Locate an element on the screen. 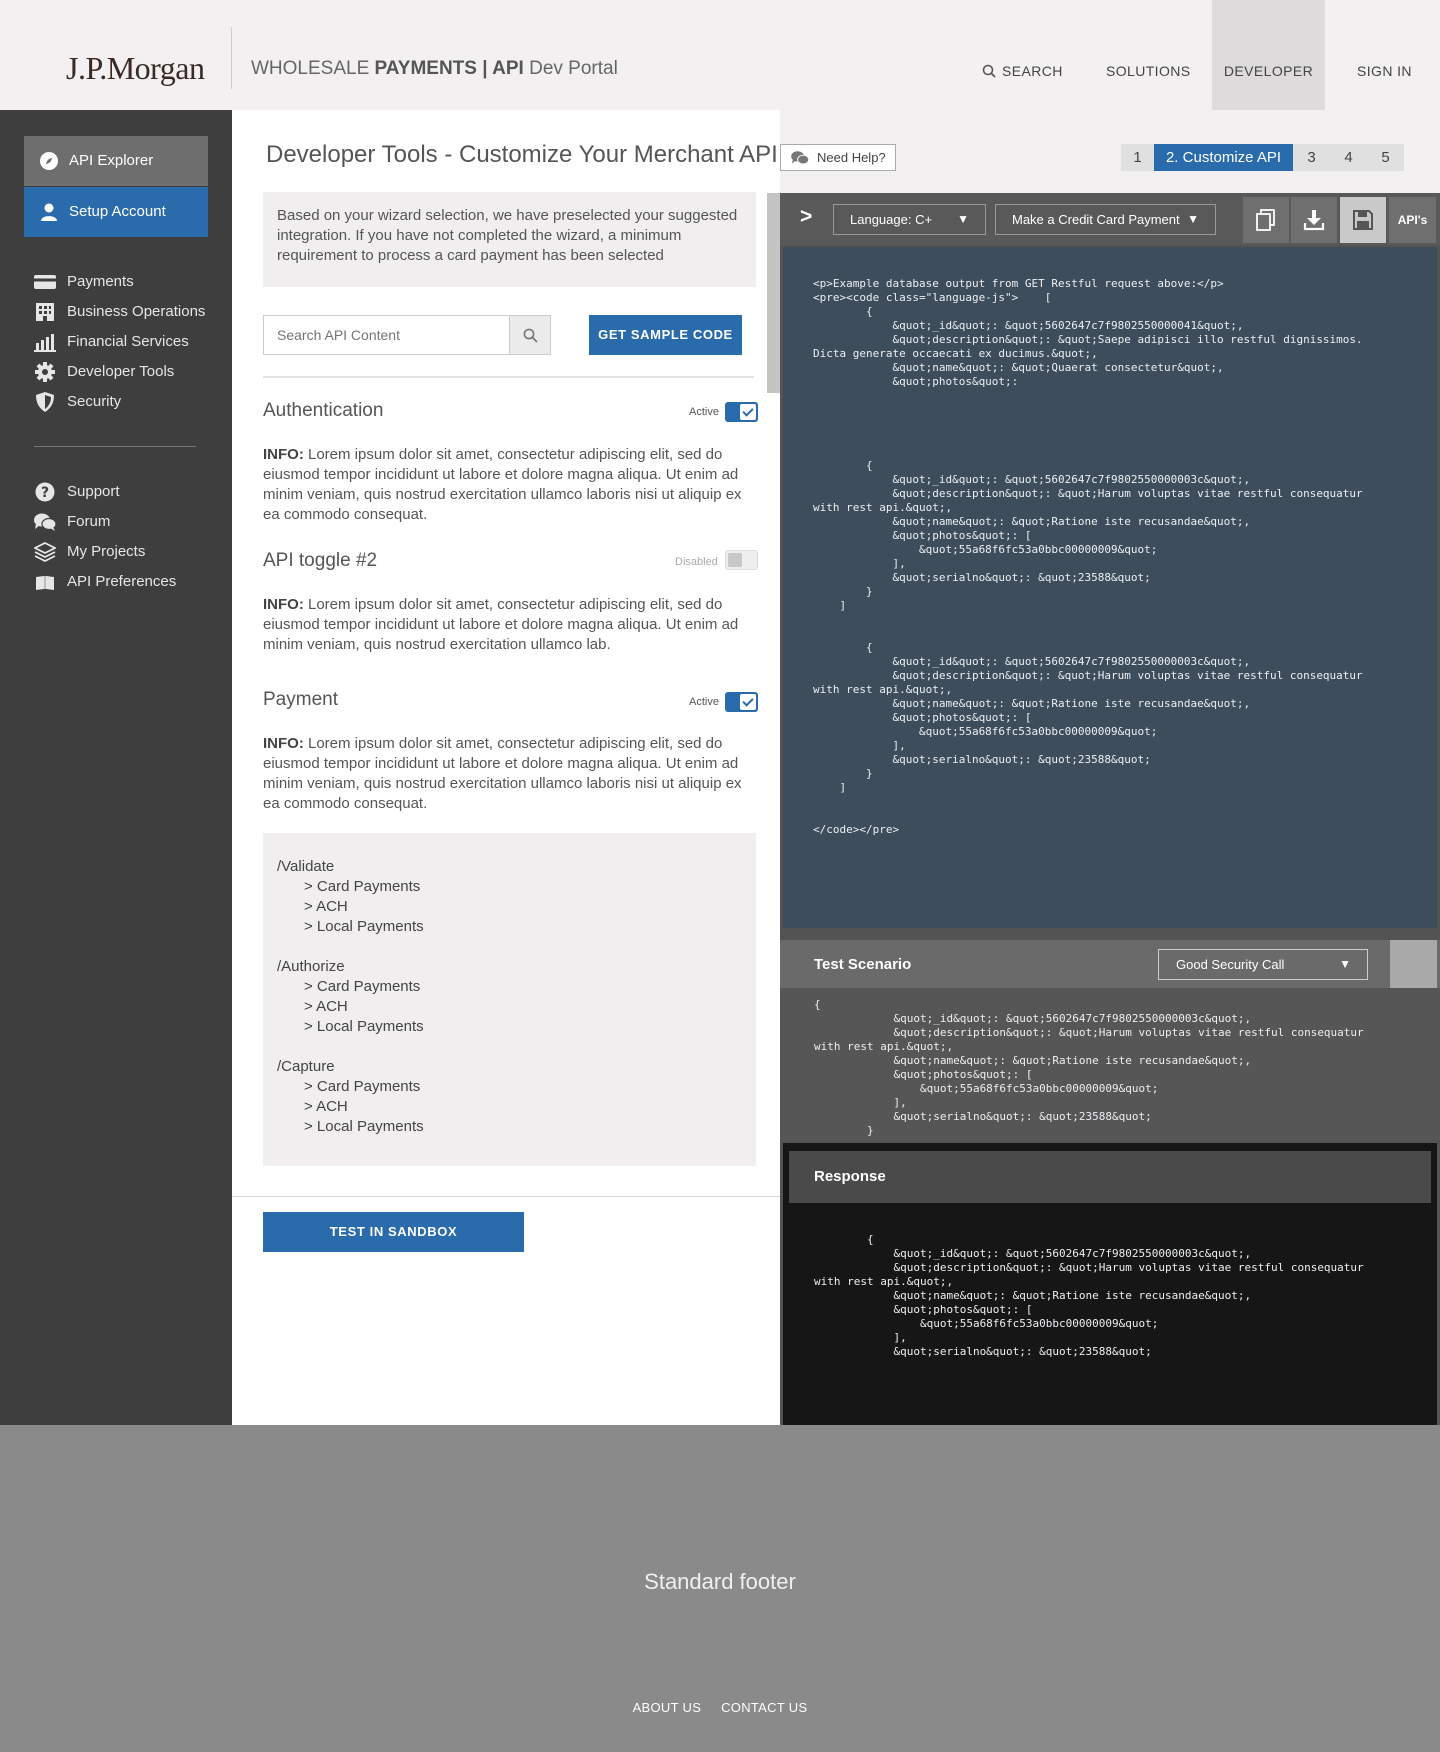 The width and height of the screenshot is (1440, 1752). sidebar-item-my-projects: My Projects is located at coordinates (89, 552).